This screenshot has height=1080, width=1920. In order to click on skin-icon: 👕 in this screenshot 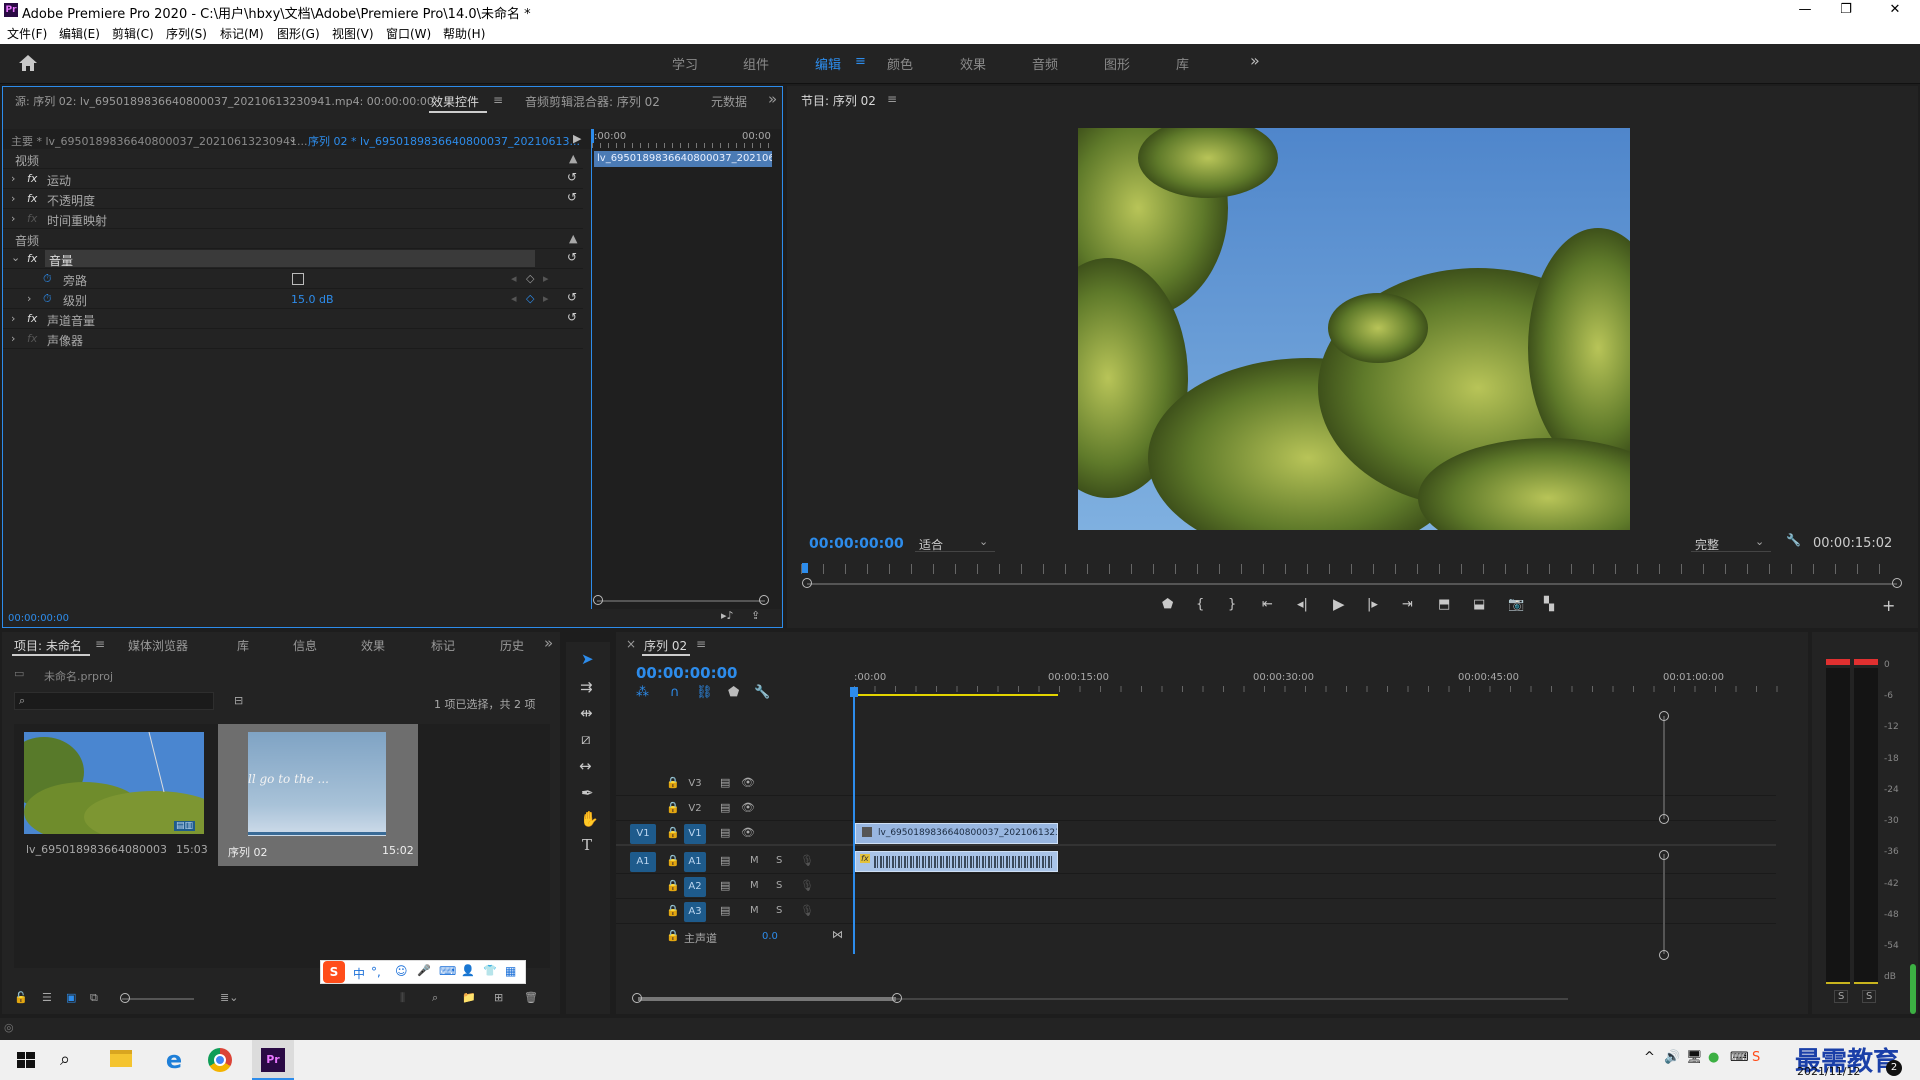, I will do `click(490, 970)`.